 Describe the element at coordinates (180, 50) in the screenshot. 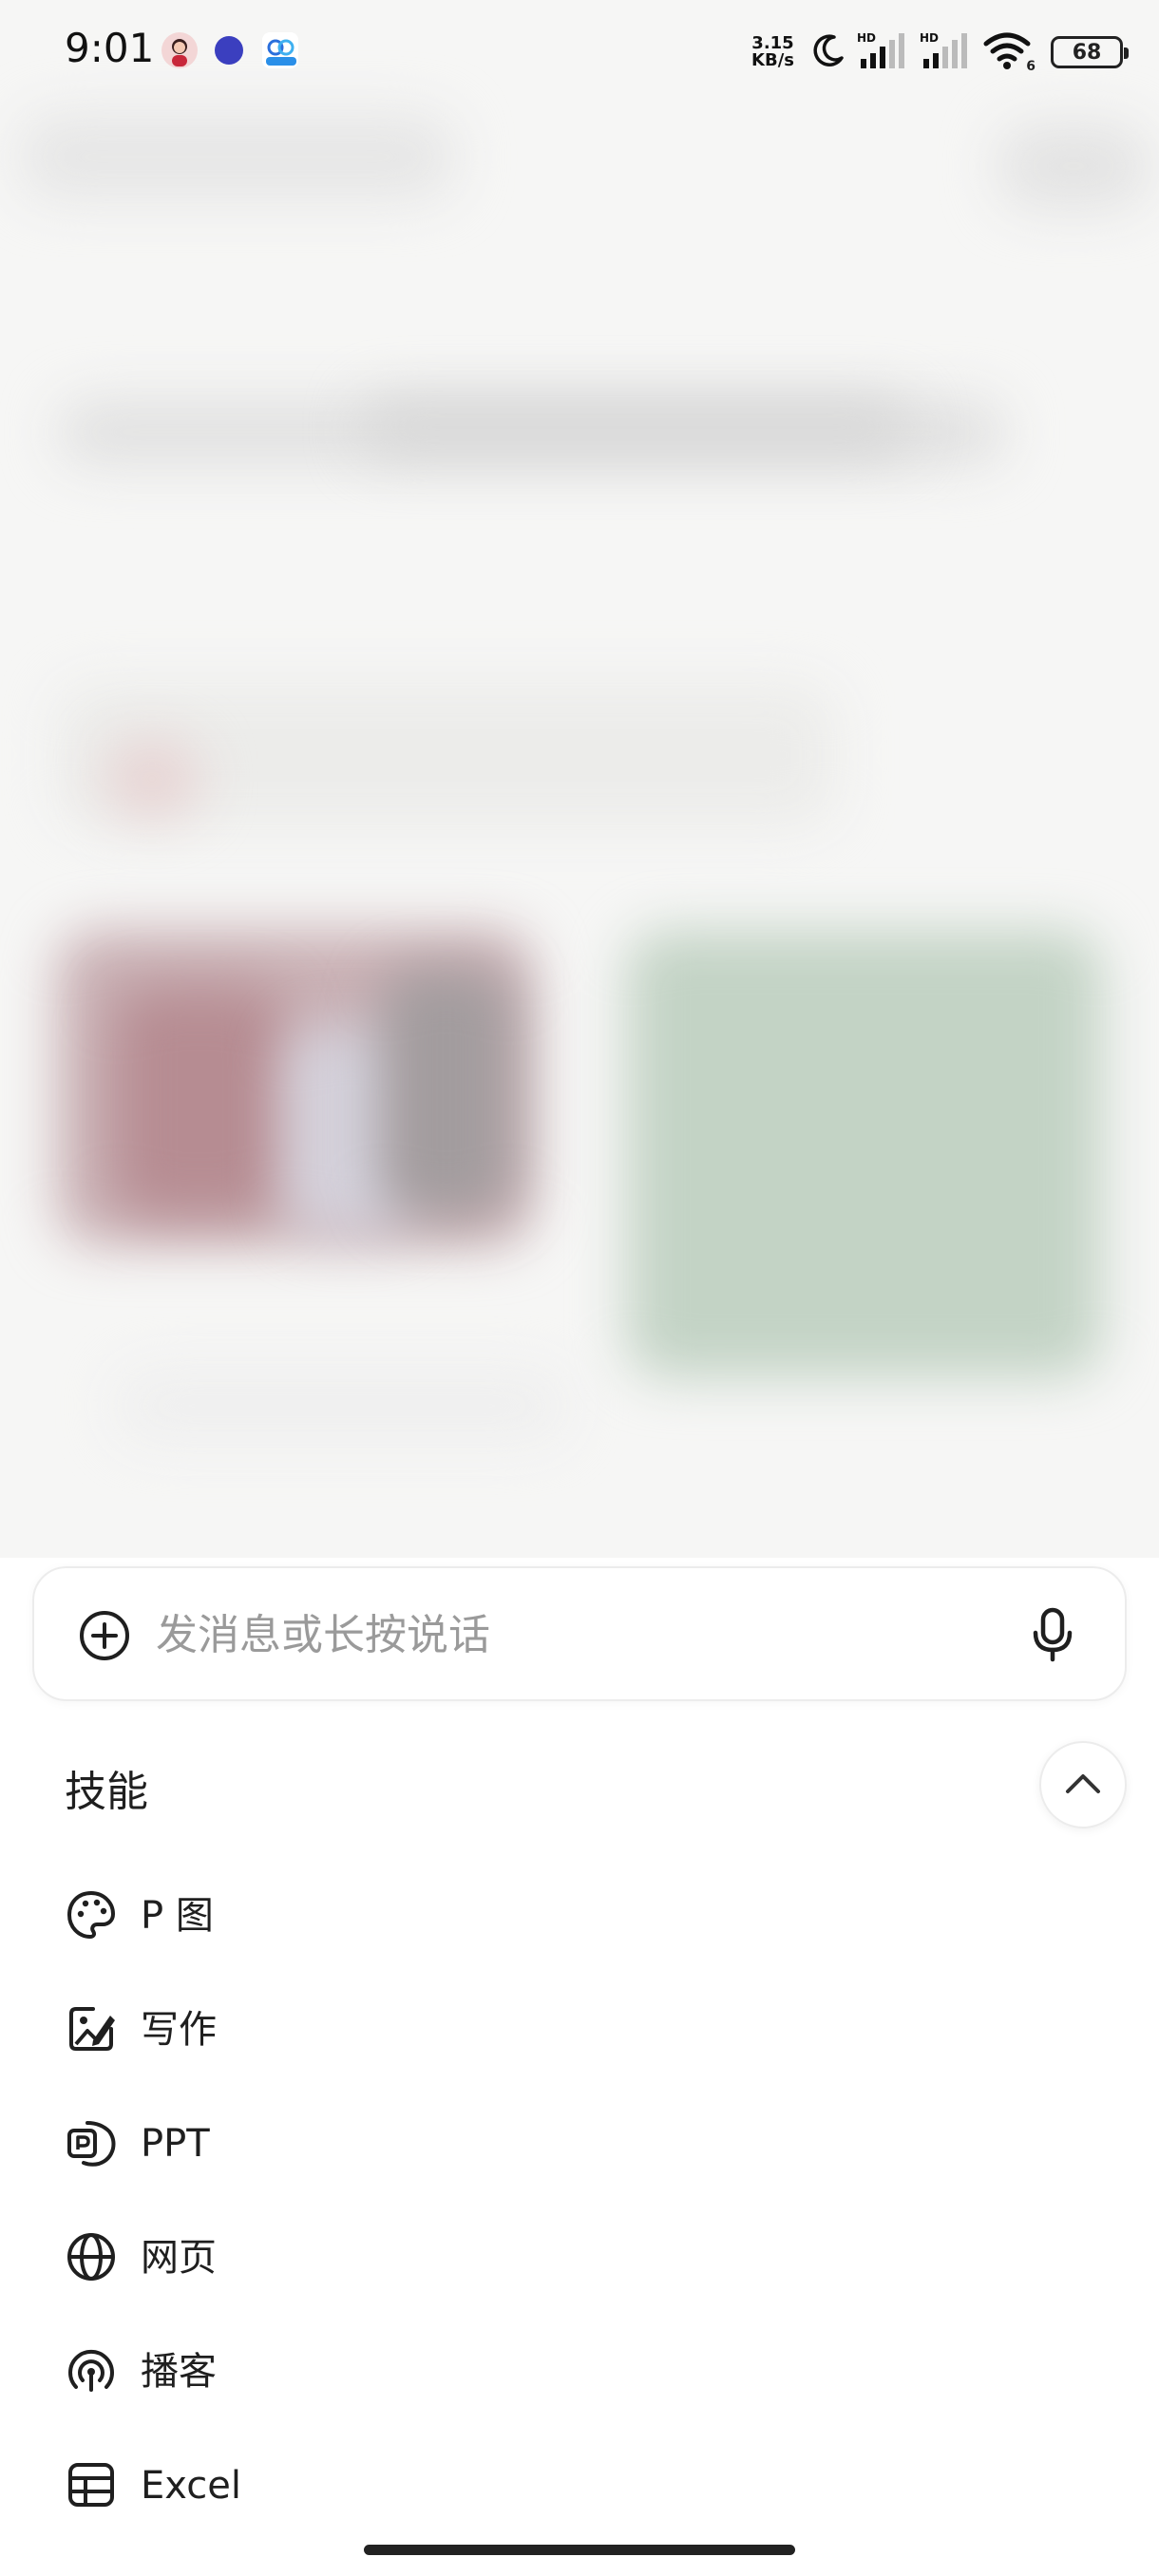

I see `notification-avatar-icon` at that location.